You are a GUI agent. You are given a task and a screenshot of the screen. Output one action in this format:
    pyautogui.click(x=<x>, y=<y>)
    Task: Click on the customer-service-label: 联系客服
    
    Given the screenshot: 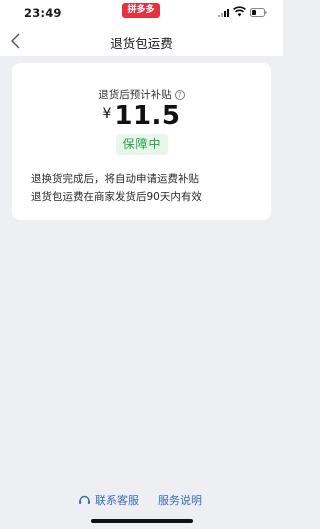 What is the action you would take?
    pyautogui.click(x=117, y=500)
    